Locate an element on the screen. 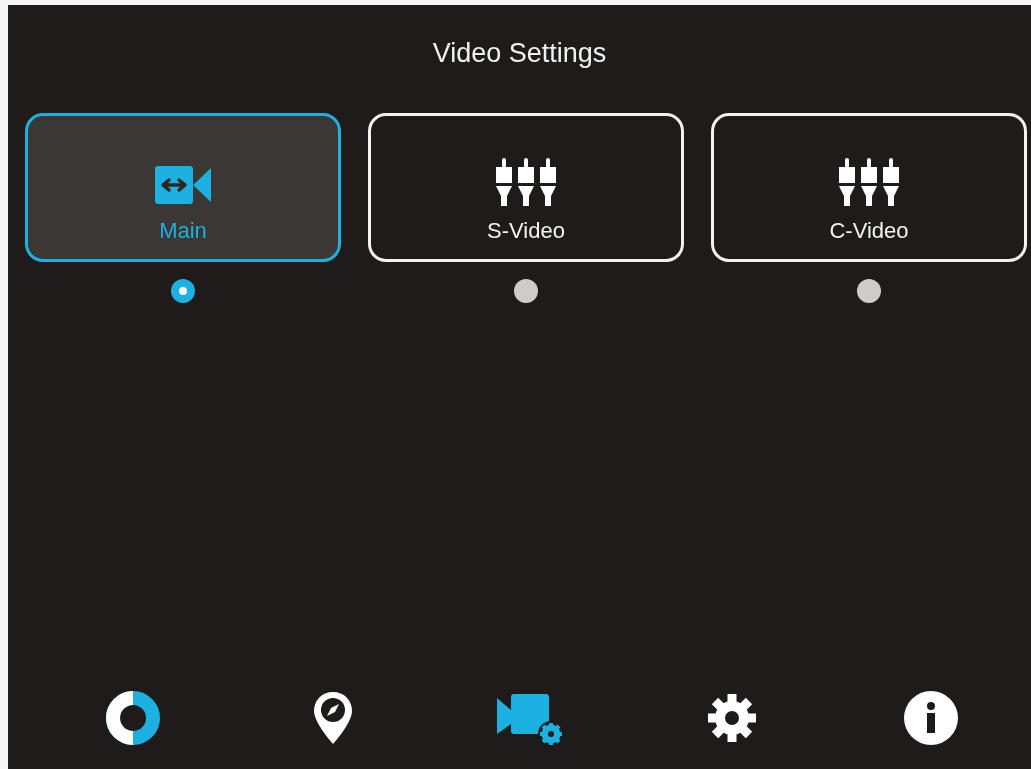  source-tab: C-Video is located at coordinates (869, 187).